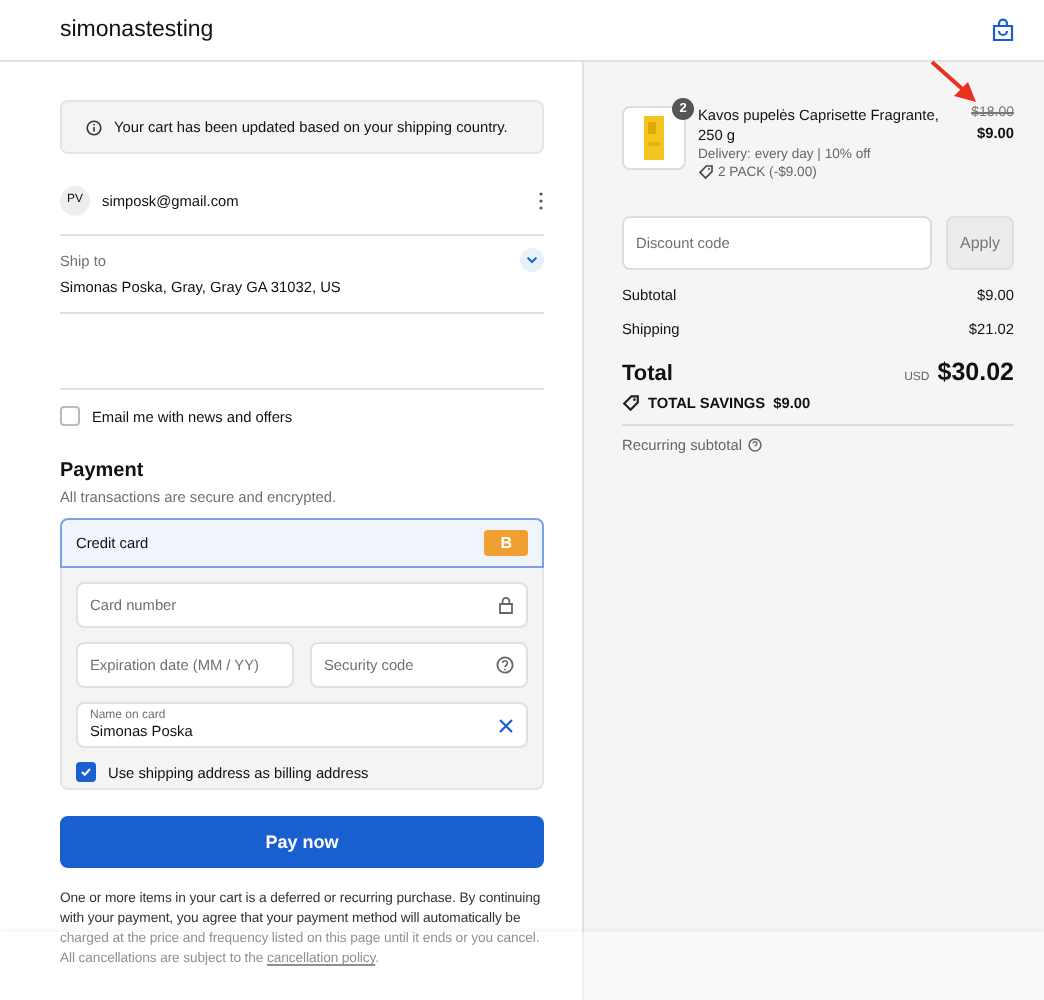  I want to click on section-title: Payment, so click(103, 471).